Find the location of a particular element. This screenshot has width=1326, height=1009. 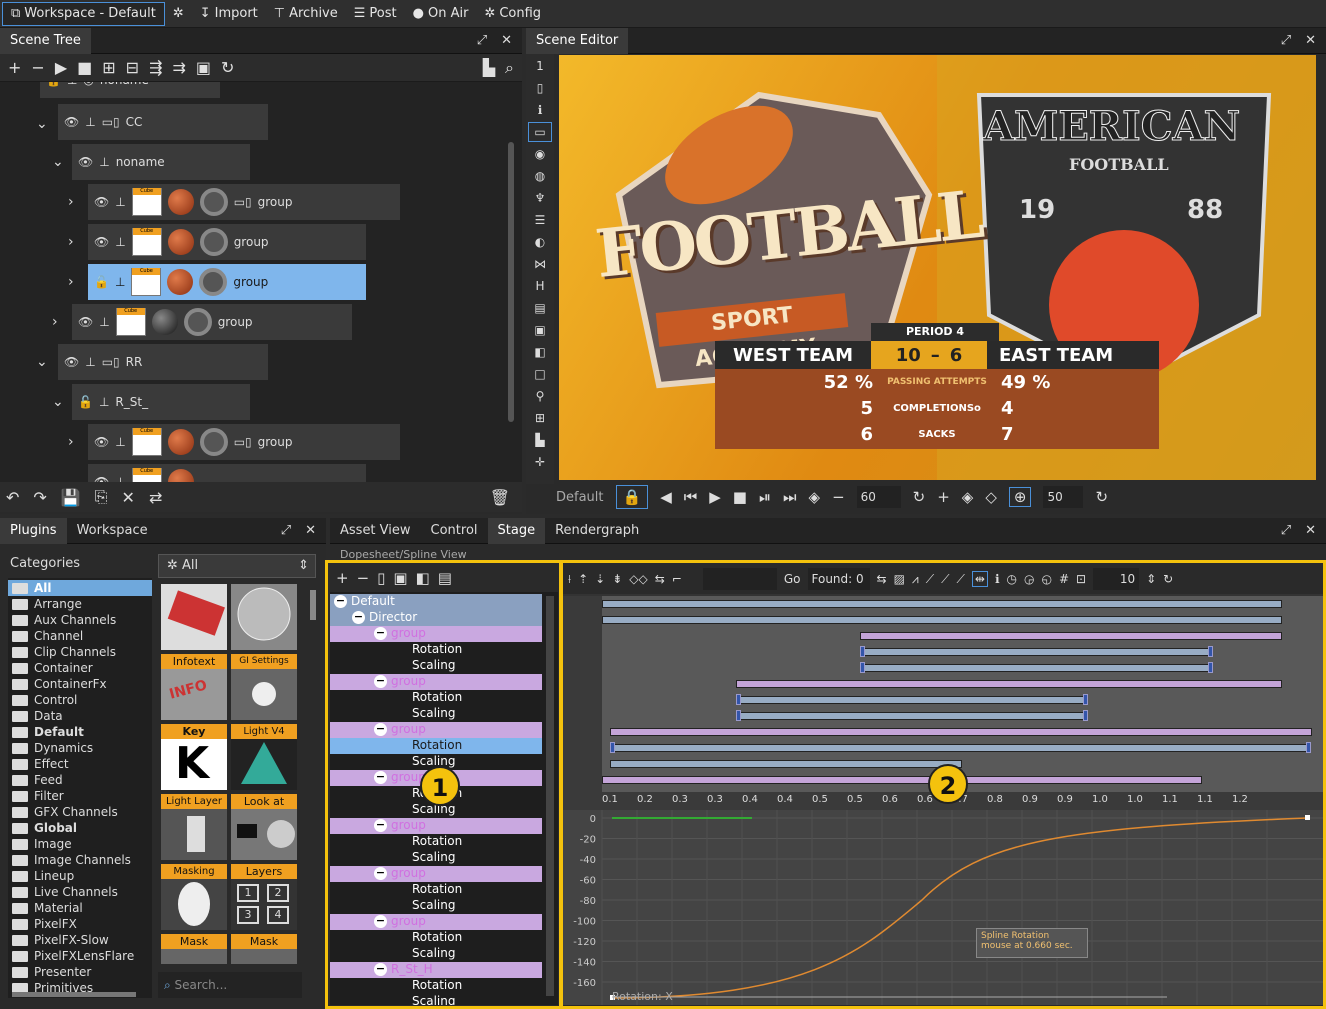

plugin-tile-infotext: Infotext INFO is located at coordinates (194, 687).